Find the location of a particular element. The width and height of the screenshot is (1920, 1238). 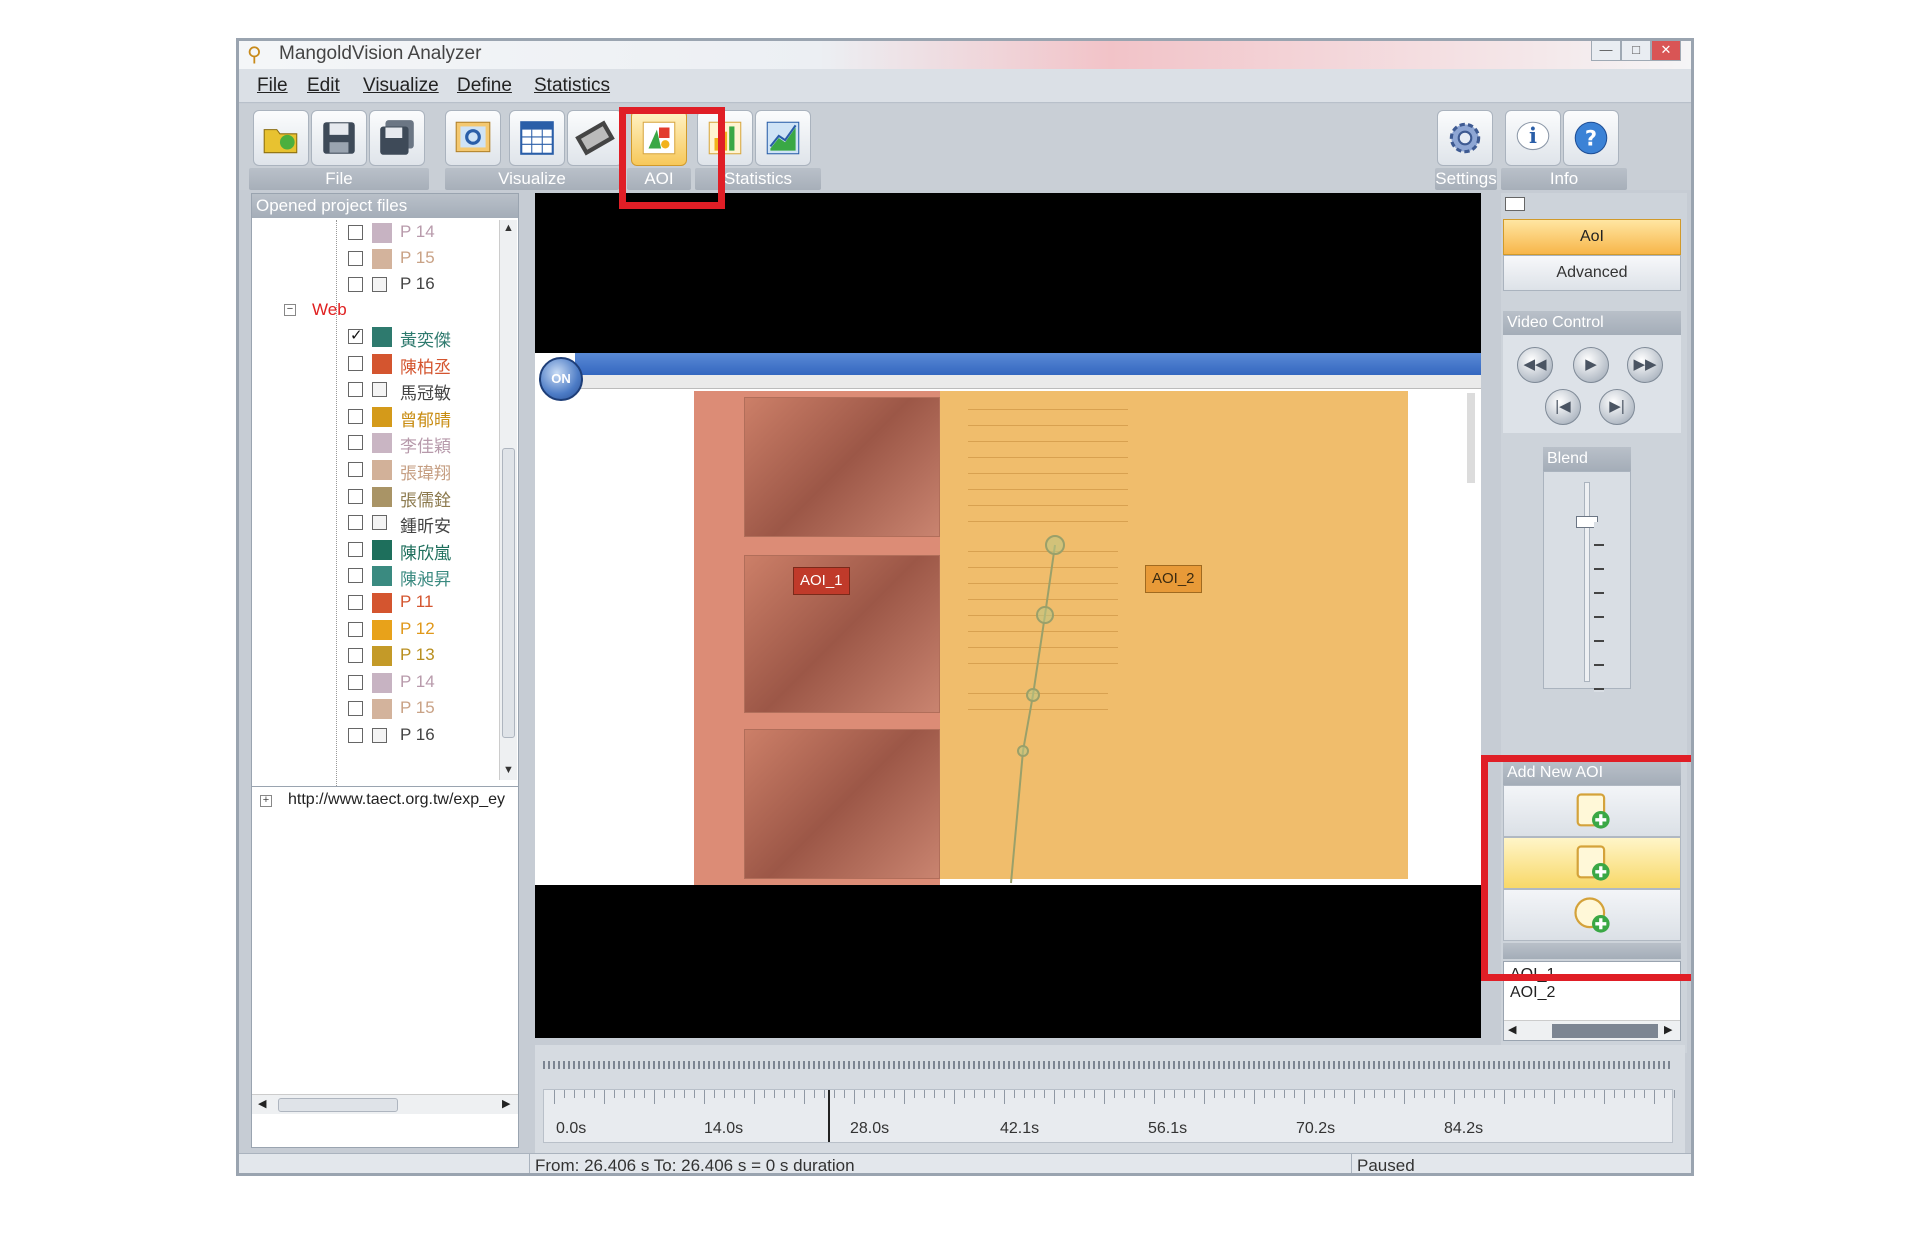

rewind-icon: ◀◀ is located at coordinates (1535, 365).